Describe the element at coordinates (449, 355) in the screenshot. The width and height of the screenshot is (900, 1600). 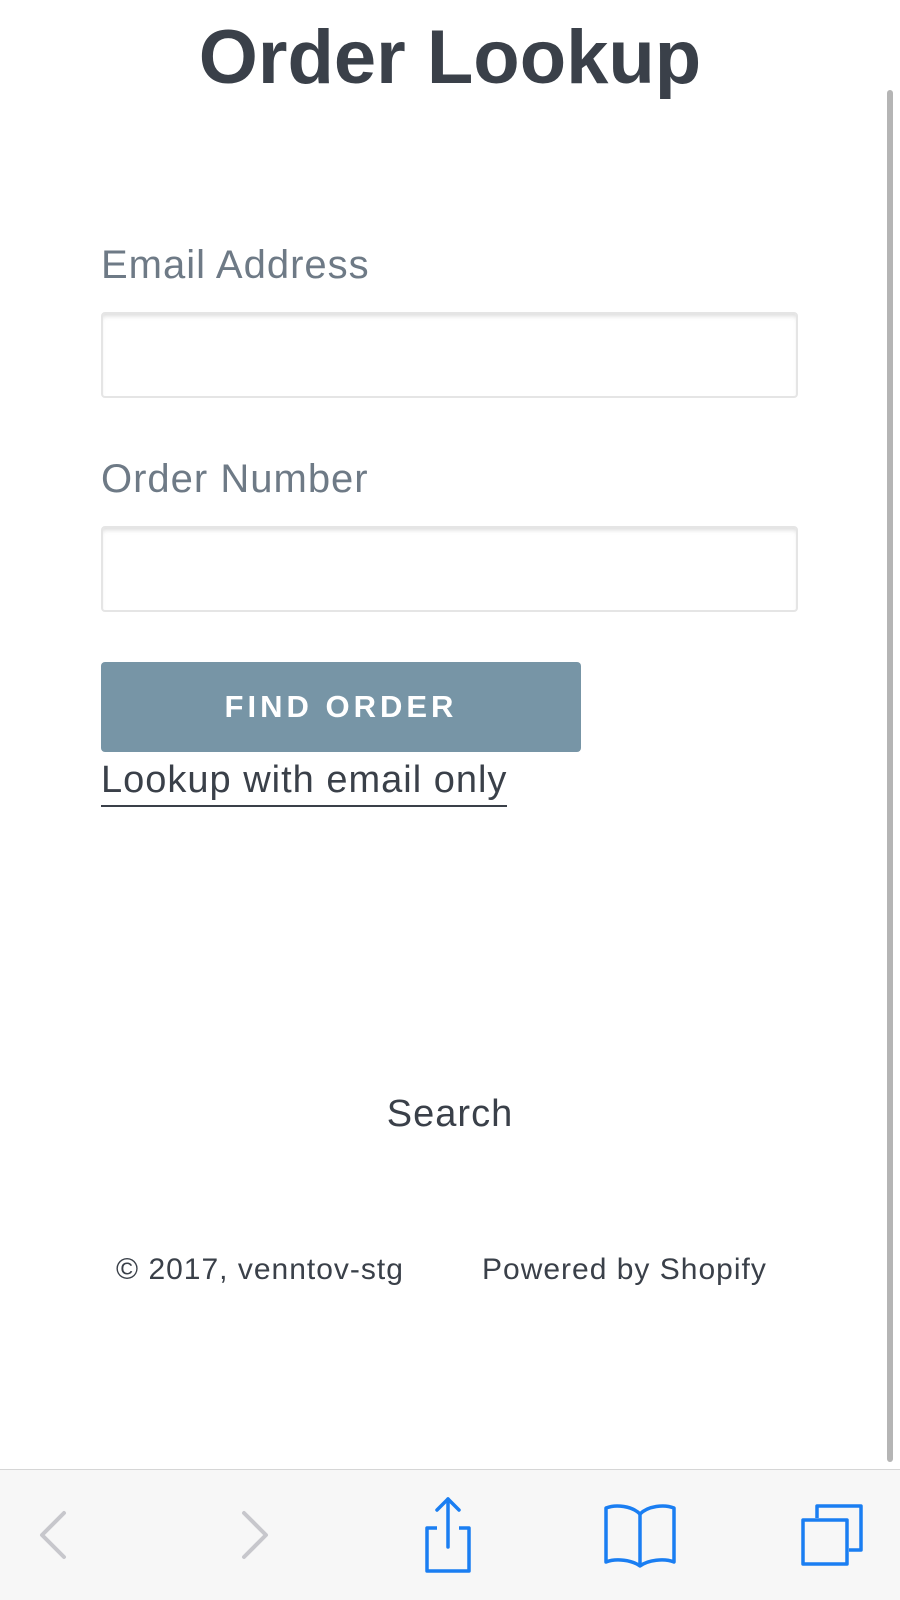
I see `email-field` at that location.